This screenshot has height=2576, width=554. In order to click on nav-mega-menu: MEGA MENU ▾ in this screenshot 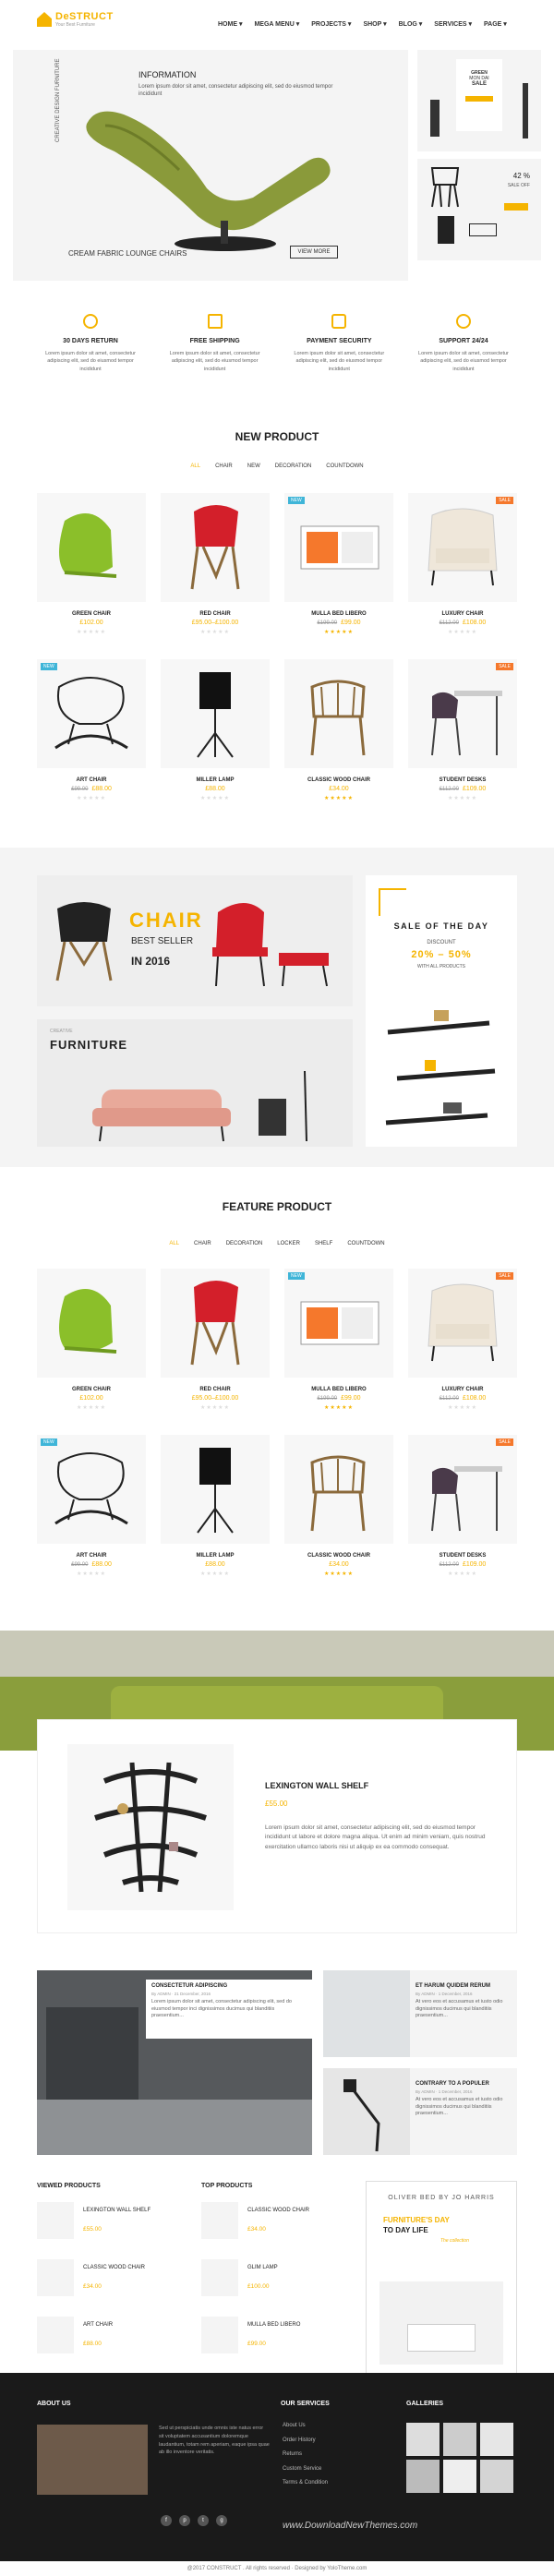, I will do `click(276, 24)`.